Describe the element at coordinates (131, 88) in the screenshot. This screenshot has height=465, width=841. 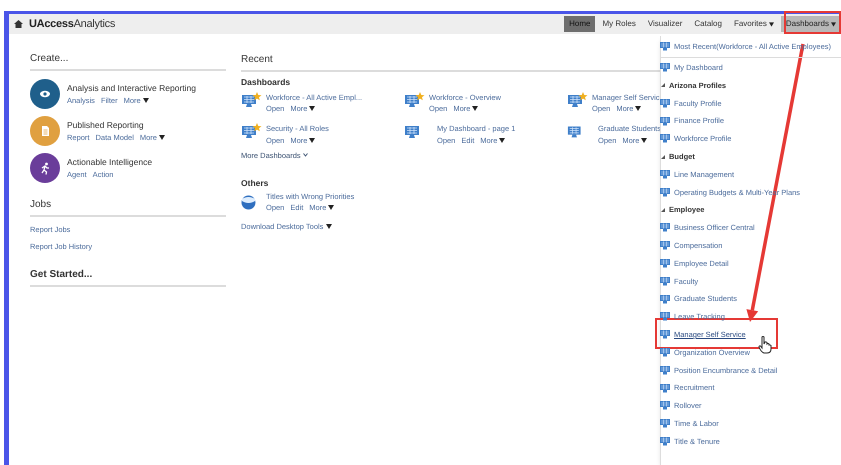
I see `create-link: Analysis and Interactive Reporting` at that location.